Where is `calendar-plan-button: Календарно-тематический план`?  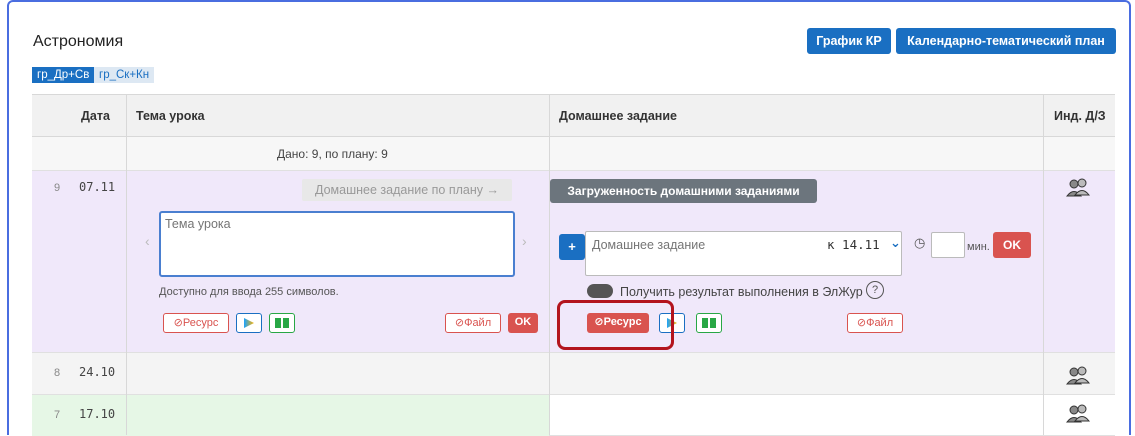
calendar-plan-button: Календарно-тематический план is located at coordinates (1006, 41).